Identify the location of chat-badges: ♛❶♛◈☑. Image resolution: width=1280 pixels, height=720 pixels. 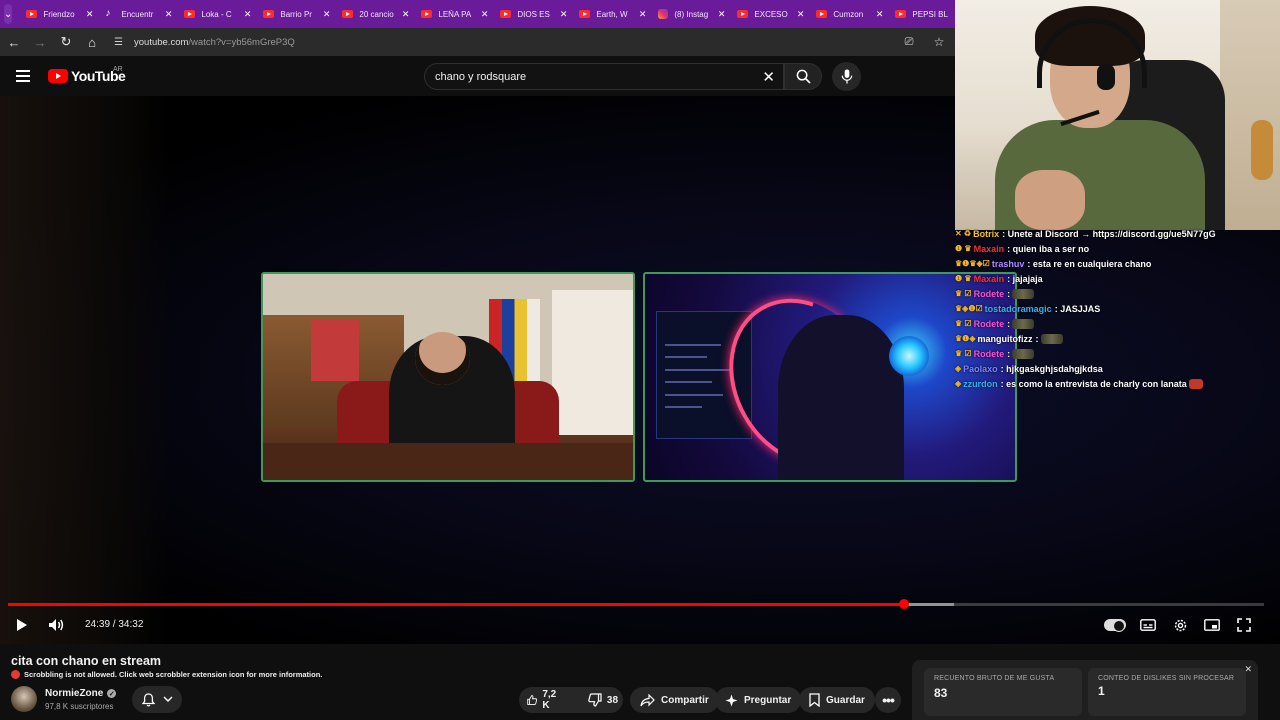
(972, 263).